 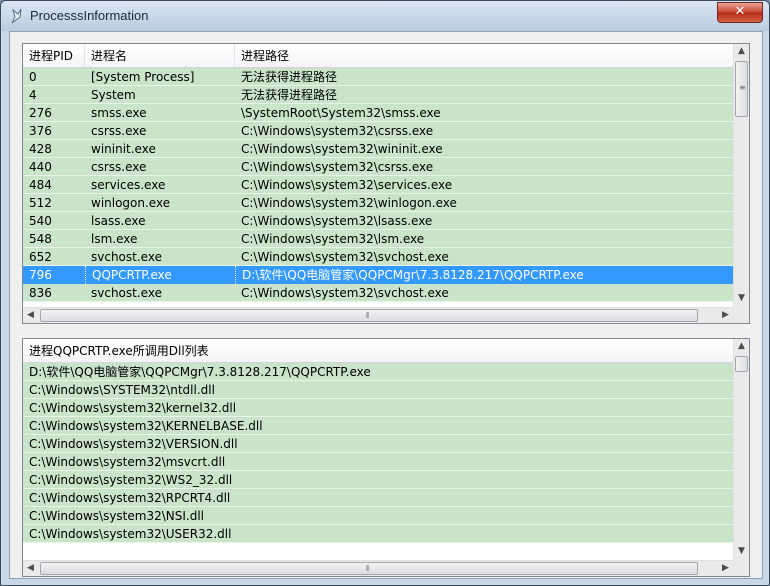 What do you see at coordinates (378, 444) in the screenshot?
I see `dll-row: C:\Windows\system32\VERSION.dll` at bounding box center [378, 444].